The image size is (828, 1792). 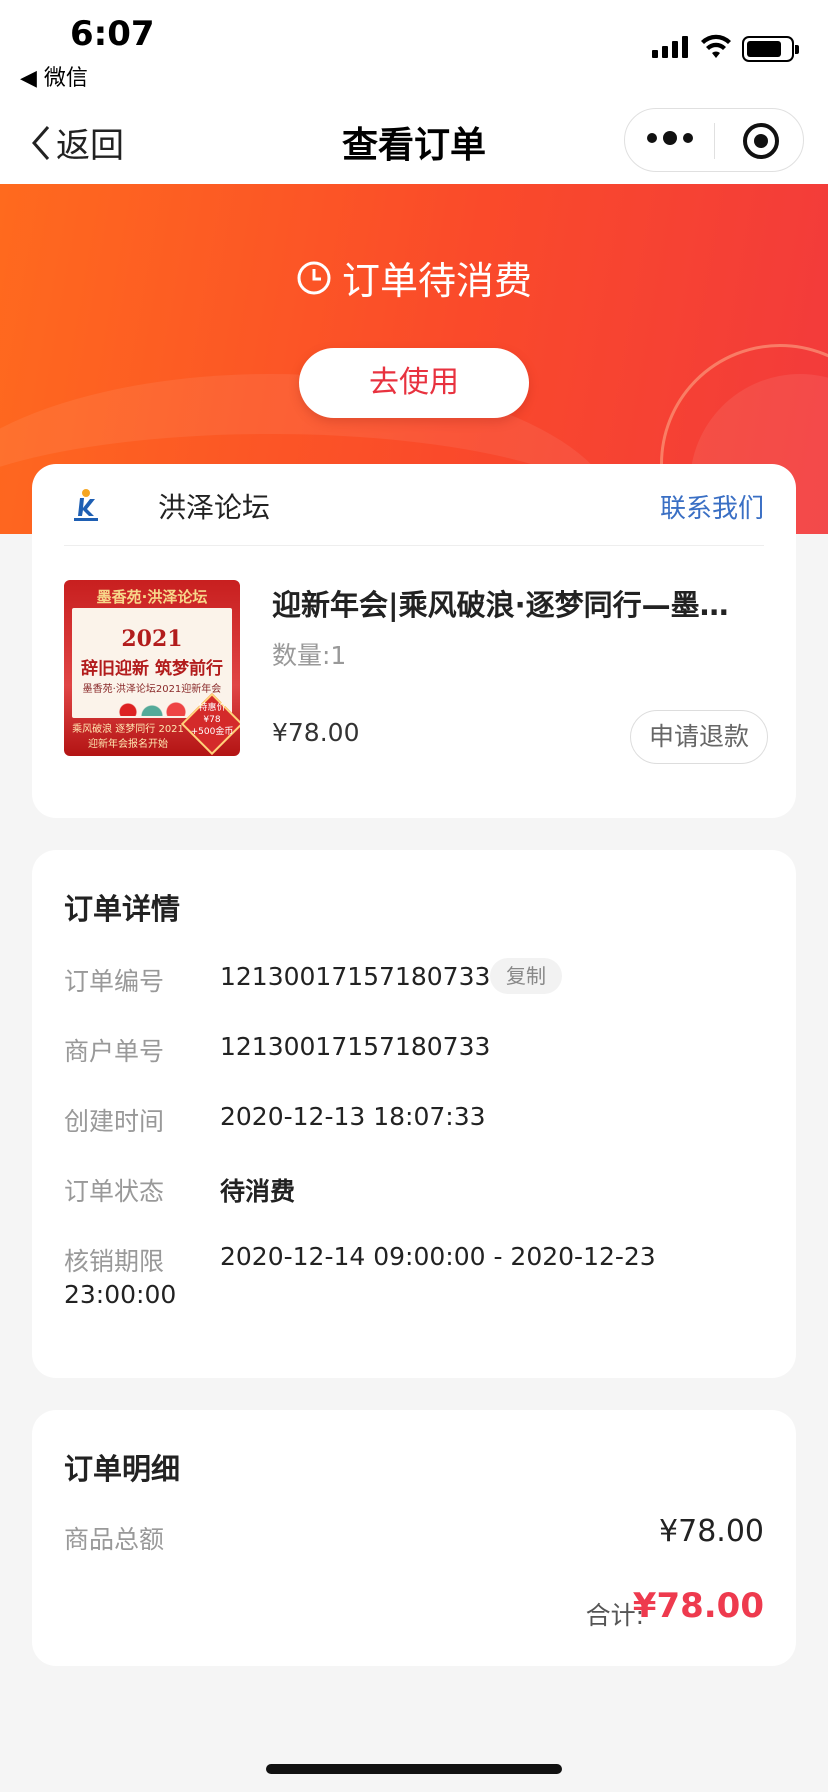 What do you see at coordinates (214, 506) in the screenshot?
I see `shop-name: 洪泽论坛` at bounding box center [214, 506].